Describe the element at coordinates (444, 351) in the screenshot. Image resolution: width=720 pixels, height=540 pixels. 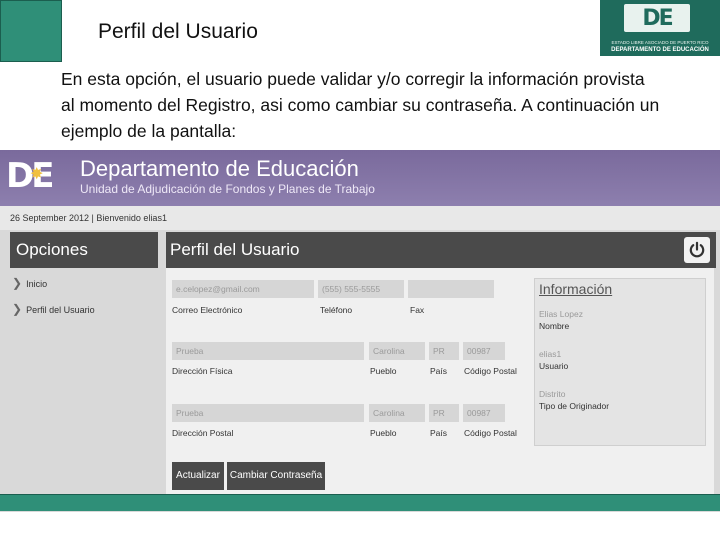
I see `physical-country-input: PR` at that location.